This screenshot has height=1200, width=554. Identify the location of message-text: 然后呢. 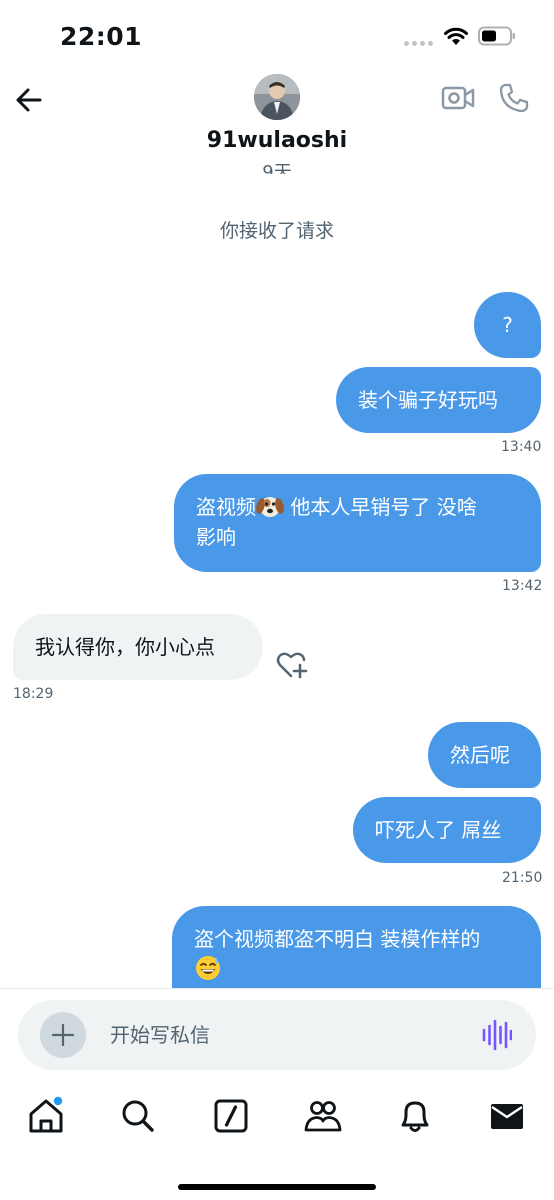
(480, 755).